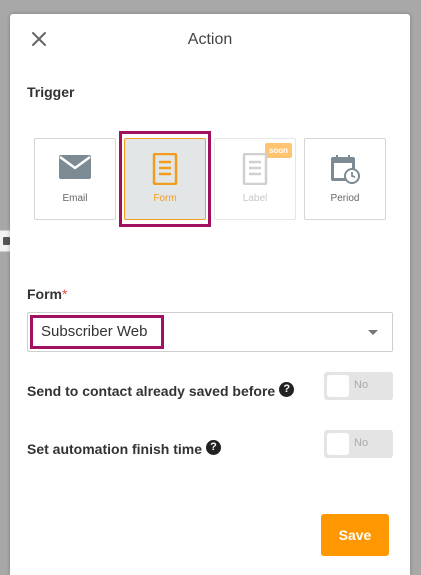 Image resolution: width=421 pixels, height=575 pixels. What do you see at coordinates (75, 198) in the screenshot?
I see `trigger-option-label: Email` at bounding box center [75, 198].